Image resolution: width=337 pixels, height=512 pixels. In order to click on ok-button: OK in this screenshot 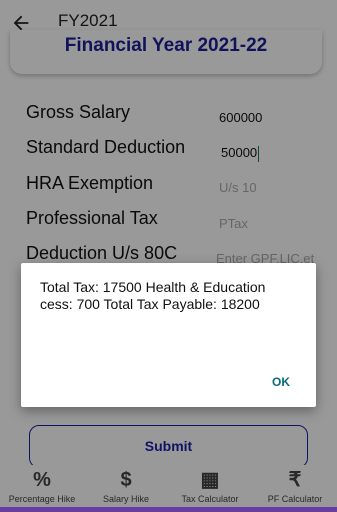, I will do `click(281, 382)`.